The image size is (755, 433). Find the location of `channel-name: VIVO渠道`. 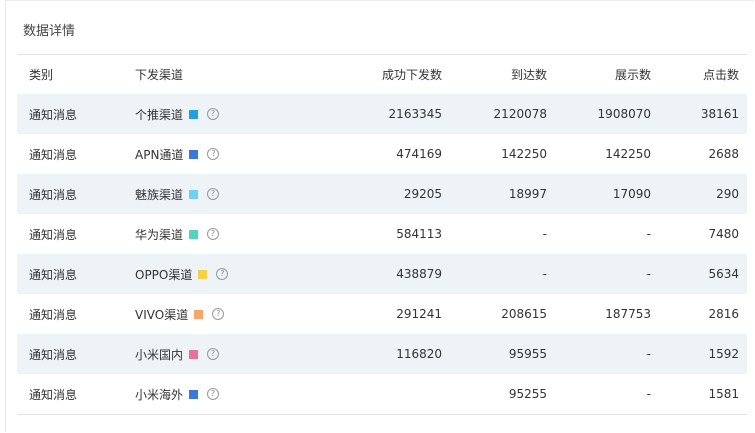

channel-name: VIVO渠道 is located at coordinates (162, 314).